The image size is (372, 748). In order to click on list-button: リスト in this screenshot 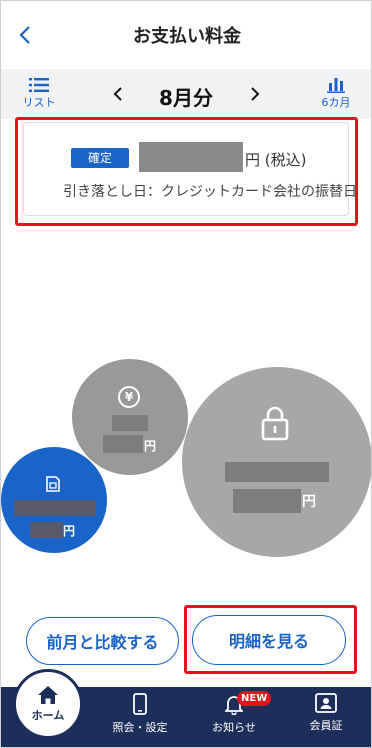, I will do `click(39, 96)`.